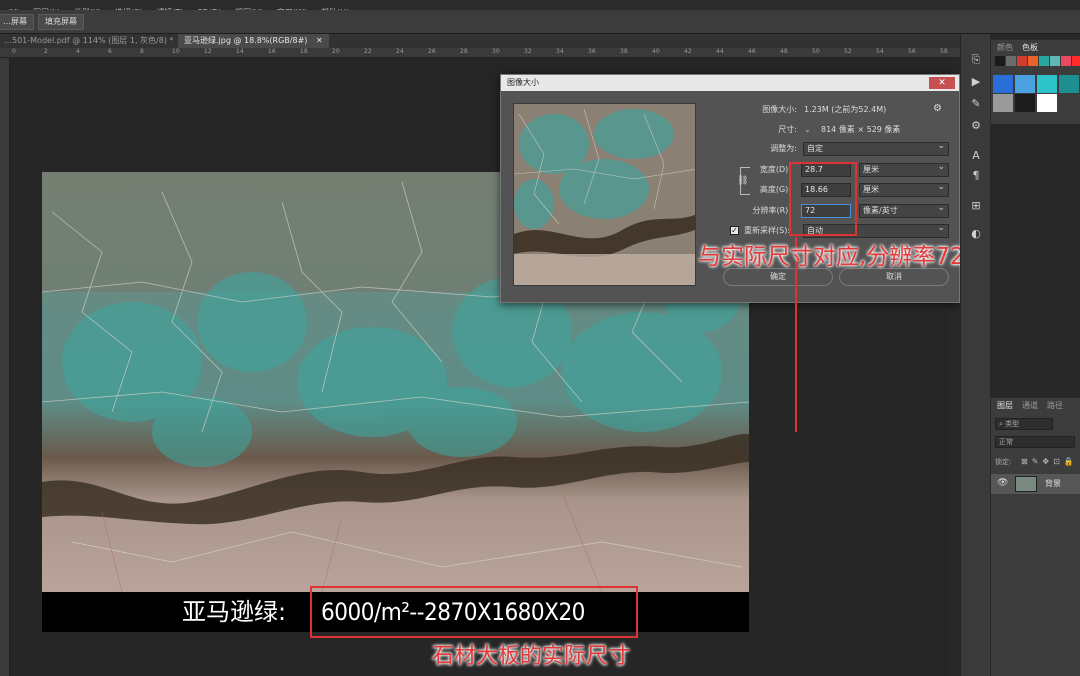 The height and width of the screenshot is (676, 1080). Describe the element at coordinates (730, 83) in the screenshot. I see `dialog-title-bar: 图像大小 ✕` at that location.